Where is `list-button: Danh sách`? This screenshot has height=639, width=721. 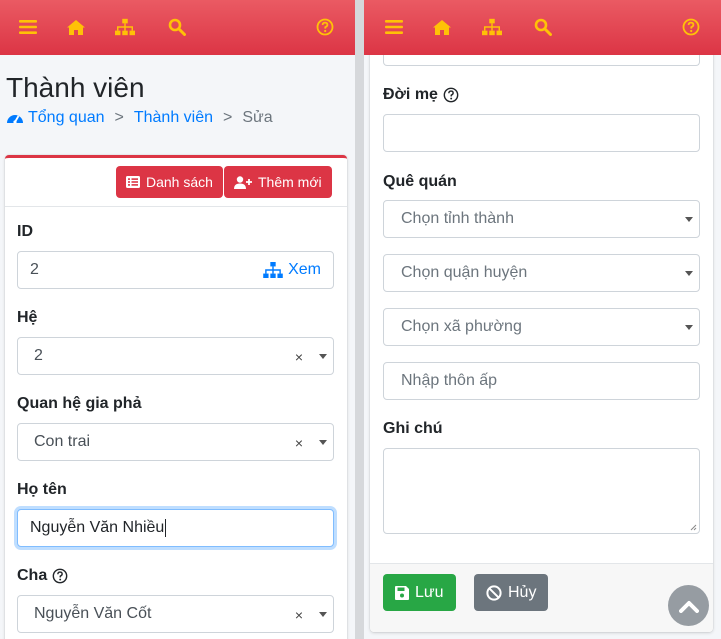 list-button: Danh sách is located at coordinates (169, 182).